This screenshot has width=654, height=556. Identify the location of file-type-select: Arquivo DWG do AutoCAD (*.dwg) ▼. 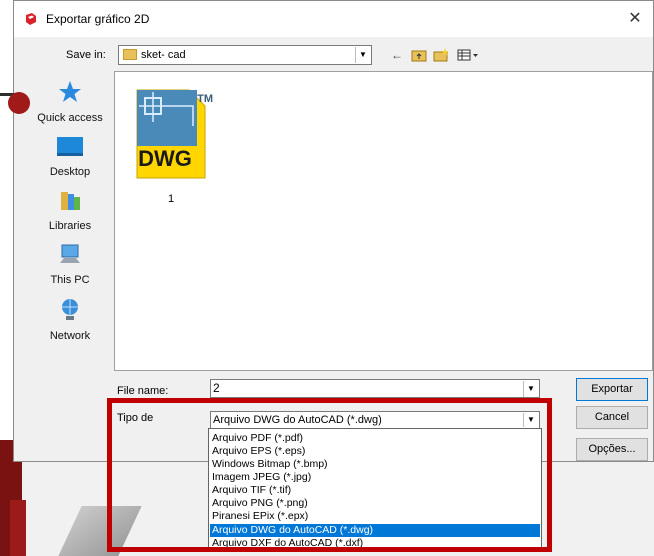
(375, 420).